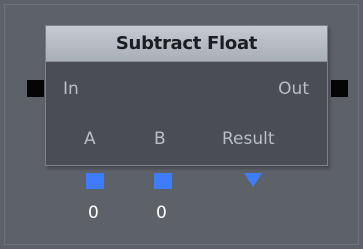 The width and height of the screenshot is (363, 249). What do you see at coordinates (95, 181) in the screenshot?
I see `input-a-pin-icon` at bounding box center [95, 181].